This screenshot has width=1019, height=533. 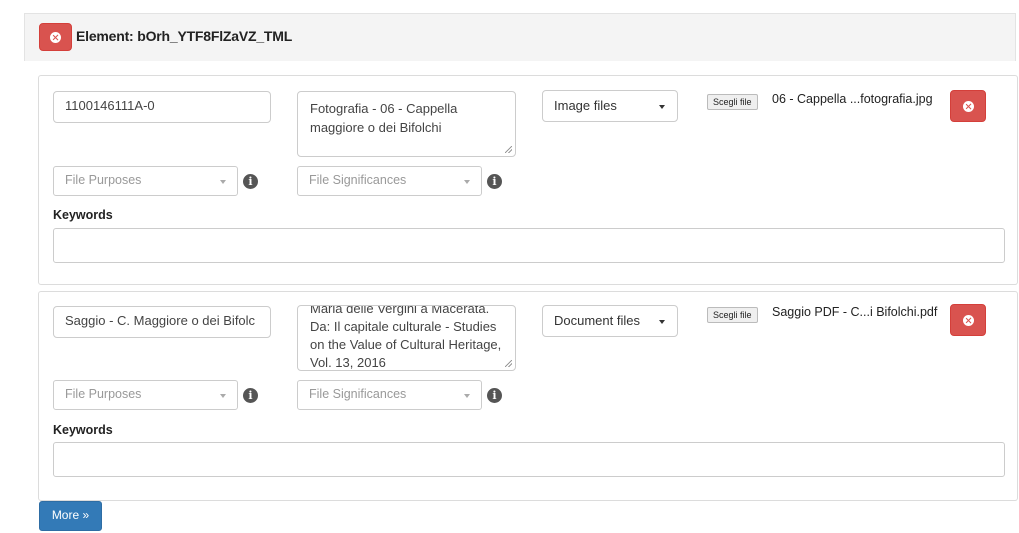 I want to click on file-identifier-input: 1100146111A-0, so click(x=162, y=107).